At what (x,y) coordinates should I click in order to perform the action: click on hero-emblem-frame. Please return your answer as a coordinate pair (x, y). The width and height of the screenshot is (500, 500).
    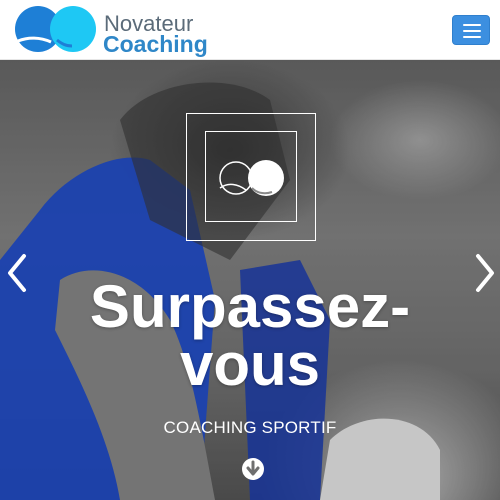
    Looking at the image, I should click on (251, 177).